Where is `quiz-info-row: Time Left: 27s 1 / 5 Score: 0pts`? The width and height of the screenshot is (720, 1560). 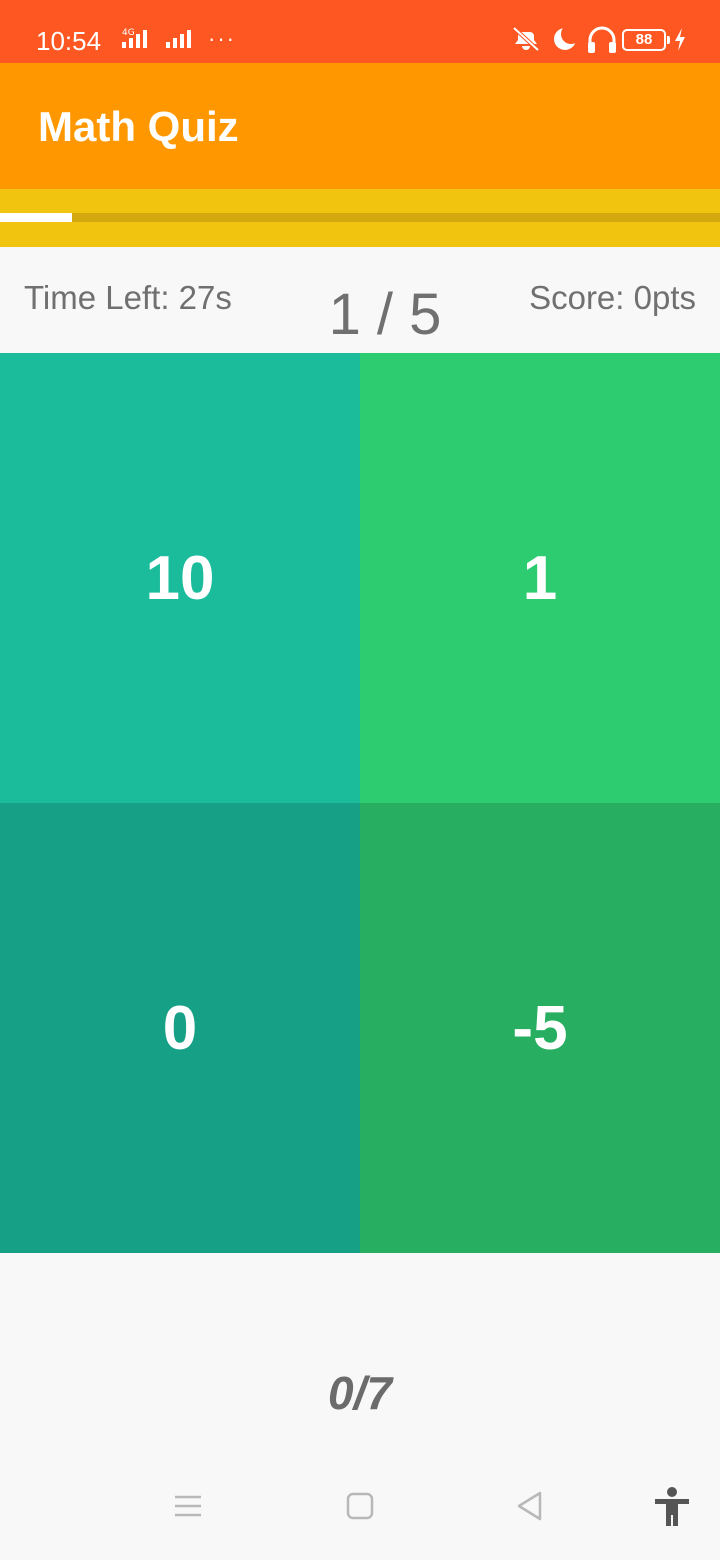
quiz-info-row: Time Left: 27s 1 / 5 Score: 0pts is located at coordinates (360, 300).